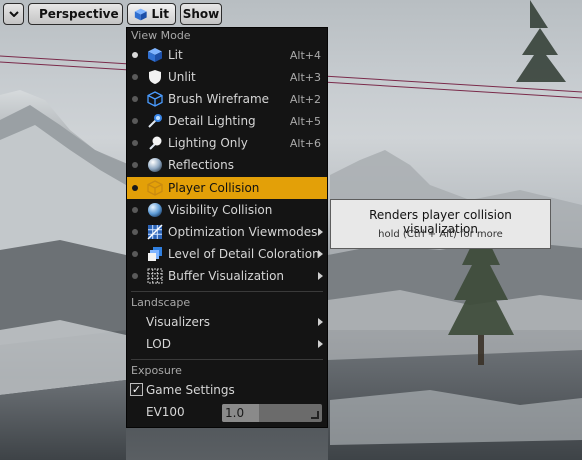  Describe the element at coordinates (219, 99) in the screenshot. I see `menu-item-label: Brush Wireframe` at that location.